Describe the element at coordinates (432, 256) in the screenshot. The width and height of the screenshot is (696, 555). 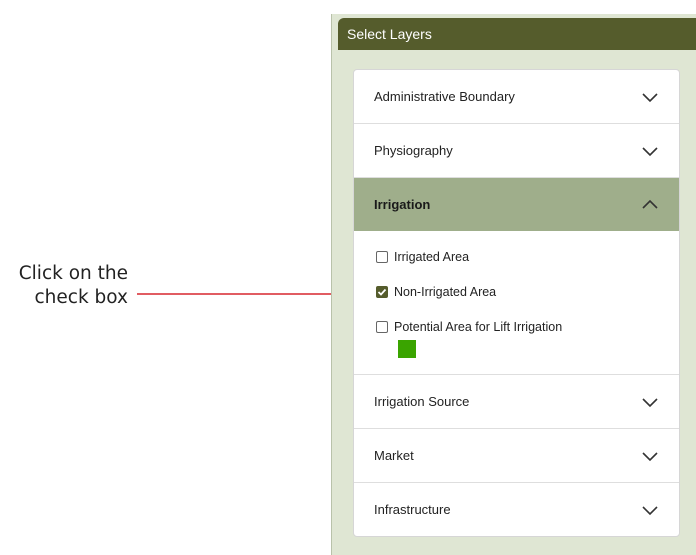
I see `option-label: Irrigated Area` at that location.